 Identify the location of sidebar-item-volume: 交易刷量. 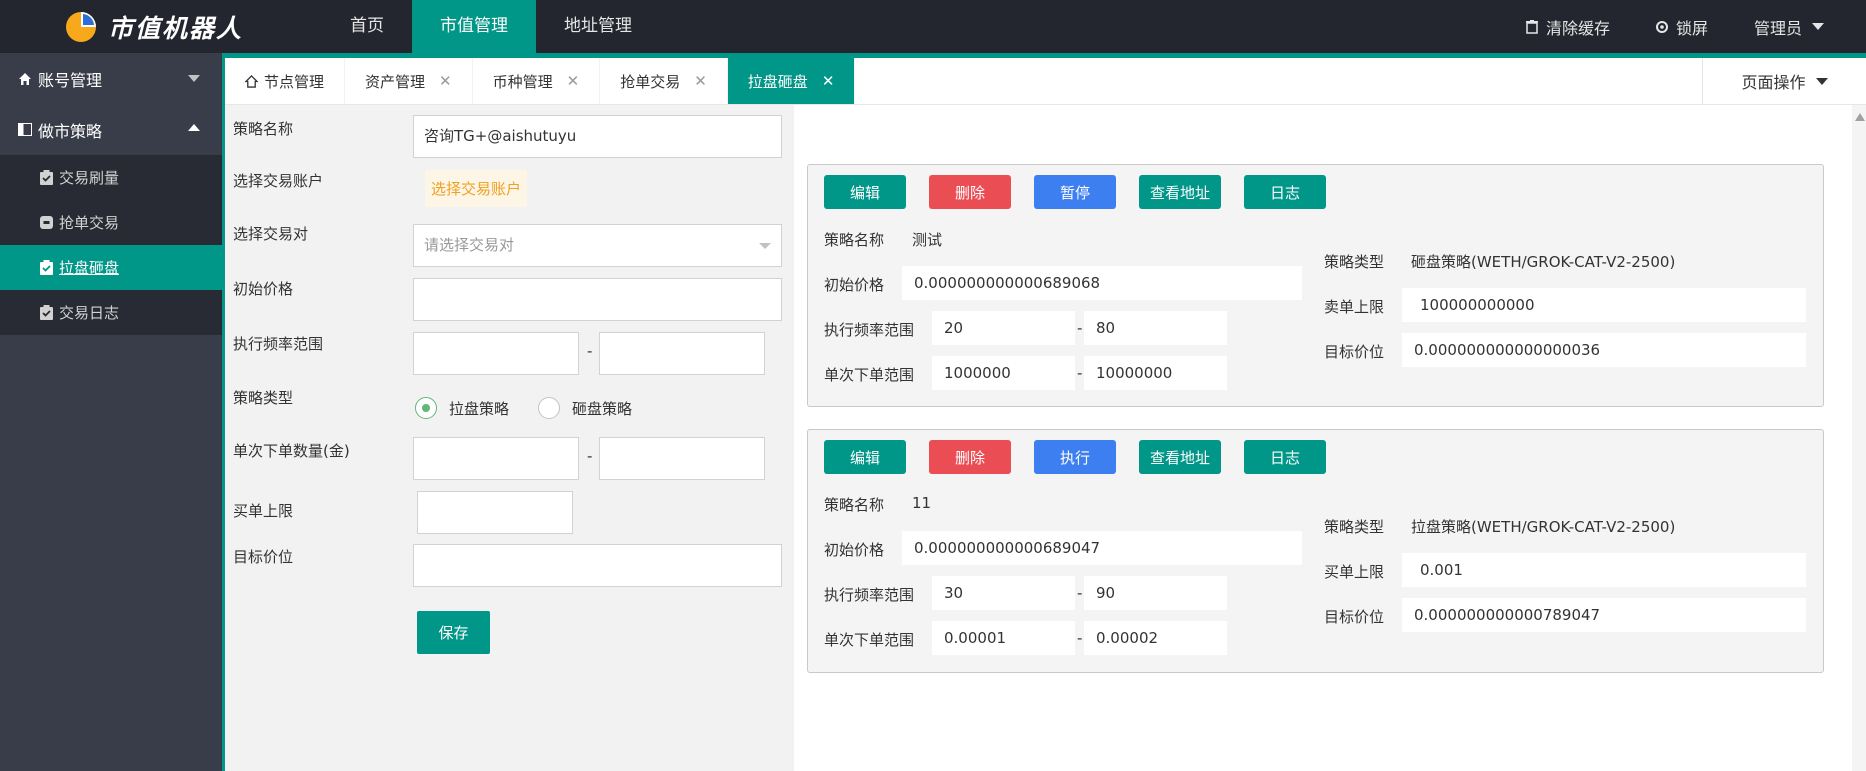
(111, 177).